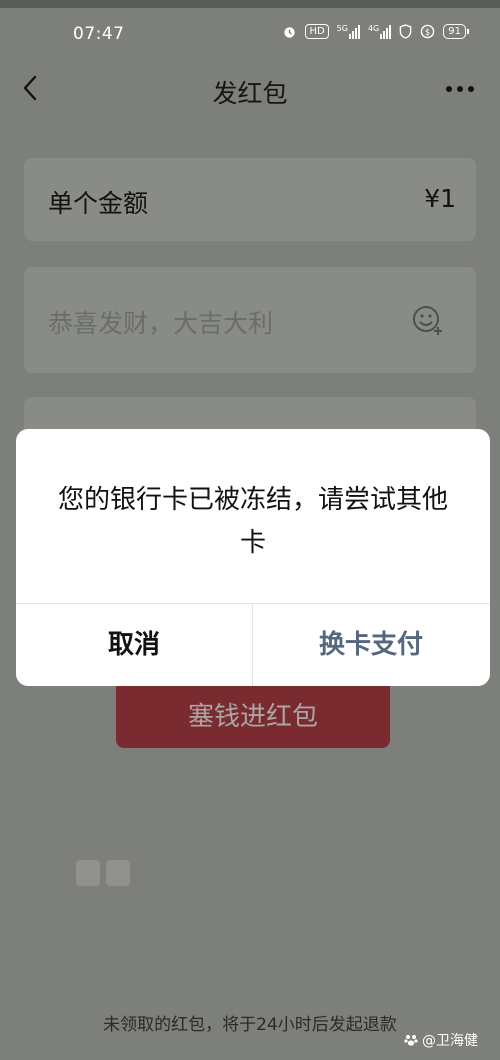  Describe the element at coordinates (250, 199) in the screenshot. I see `amount-row: 单个金额 ¥1` at that location.